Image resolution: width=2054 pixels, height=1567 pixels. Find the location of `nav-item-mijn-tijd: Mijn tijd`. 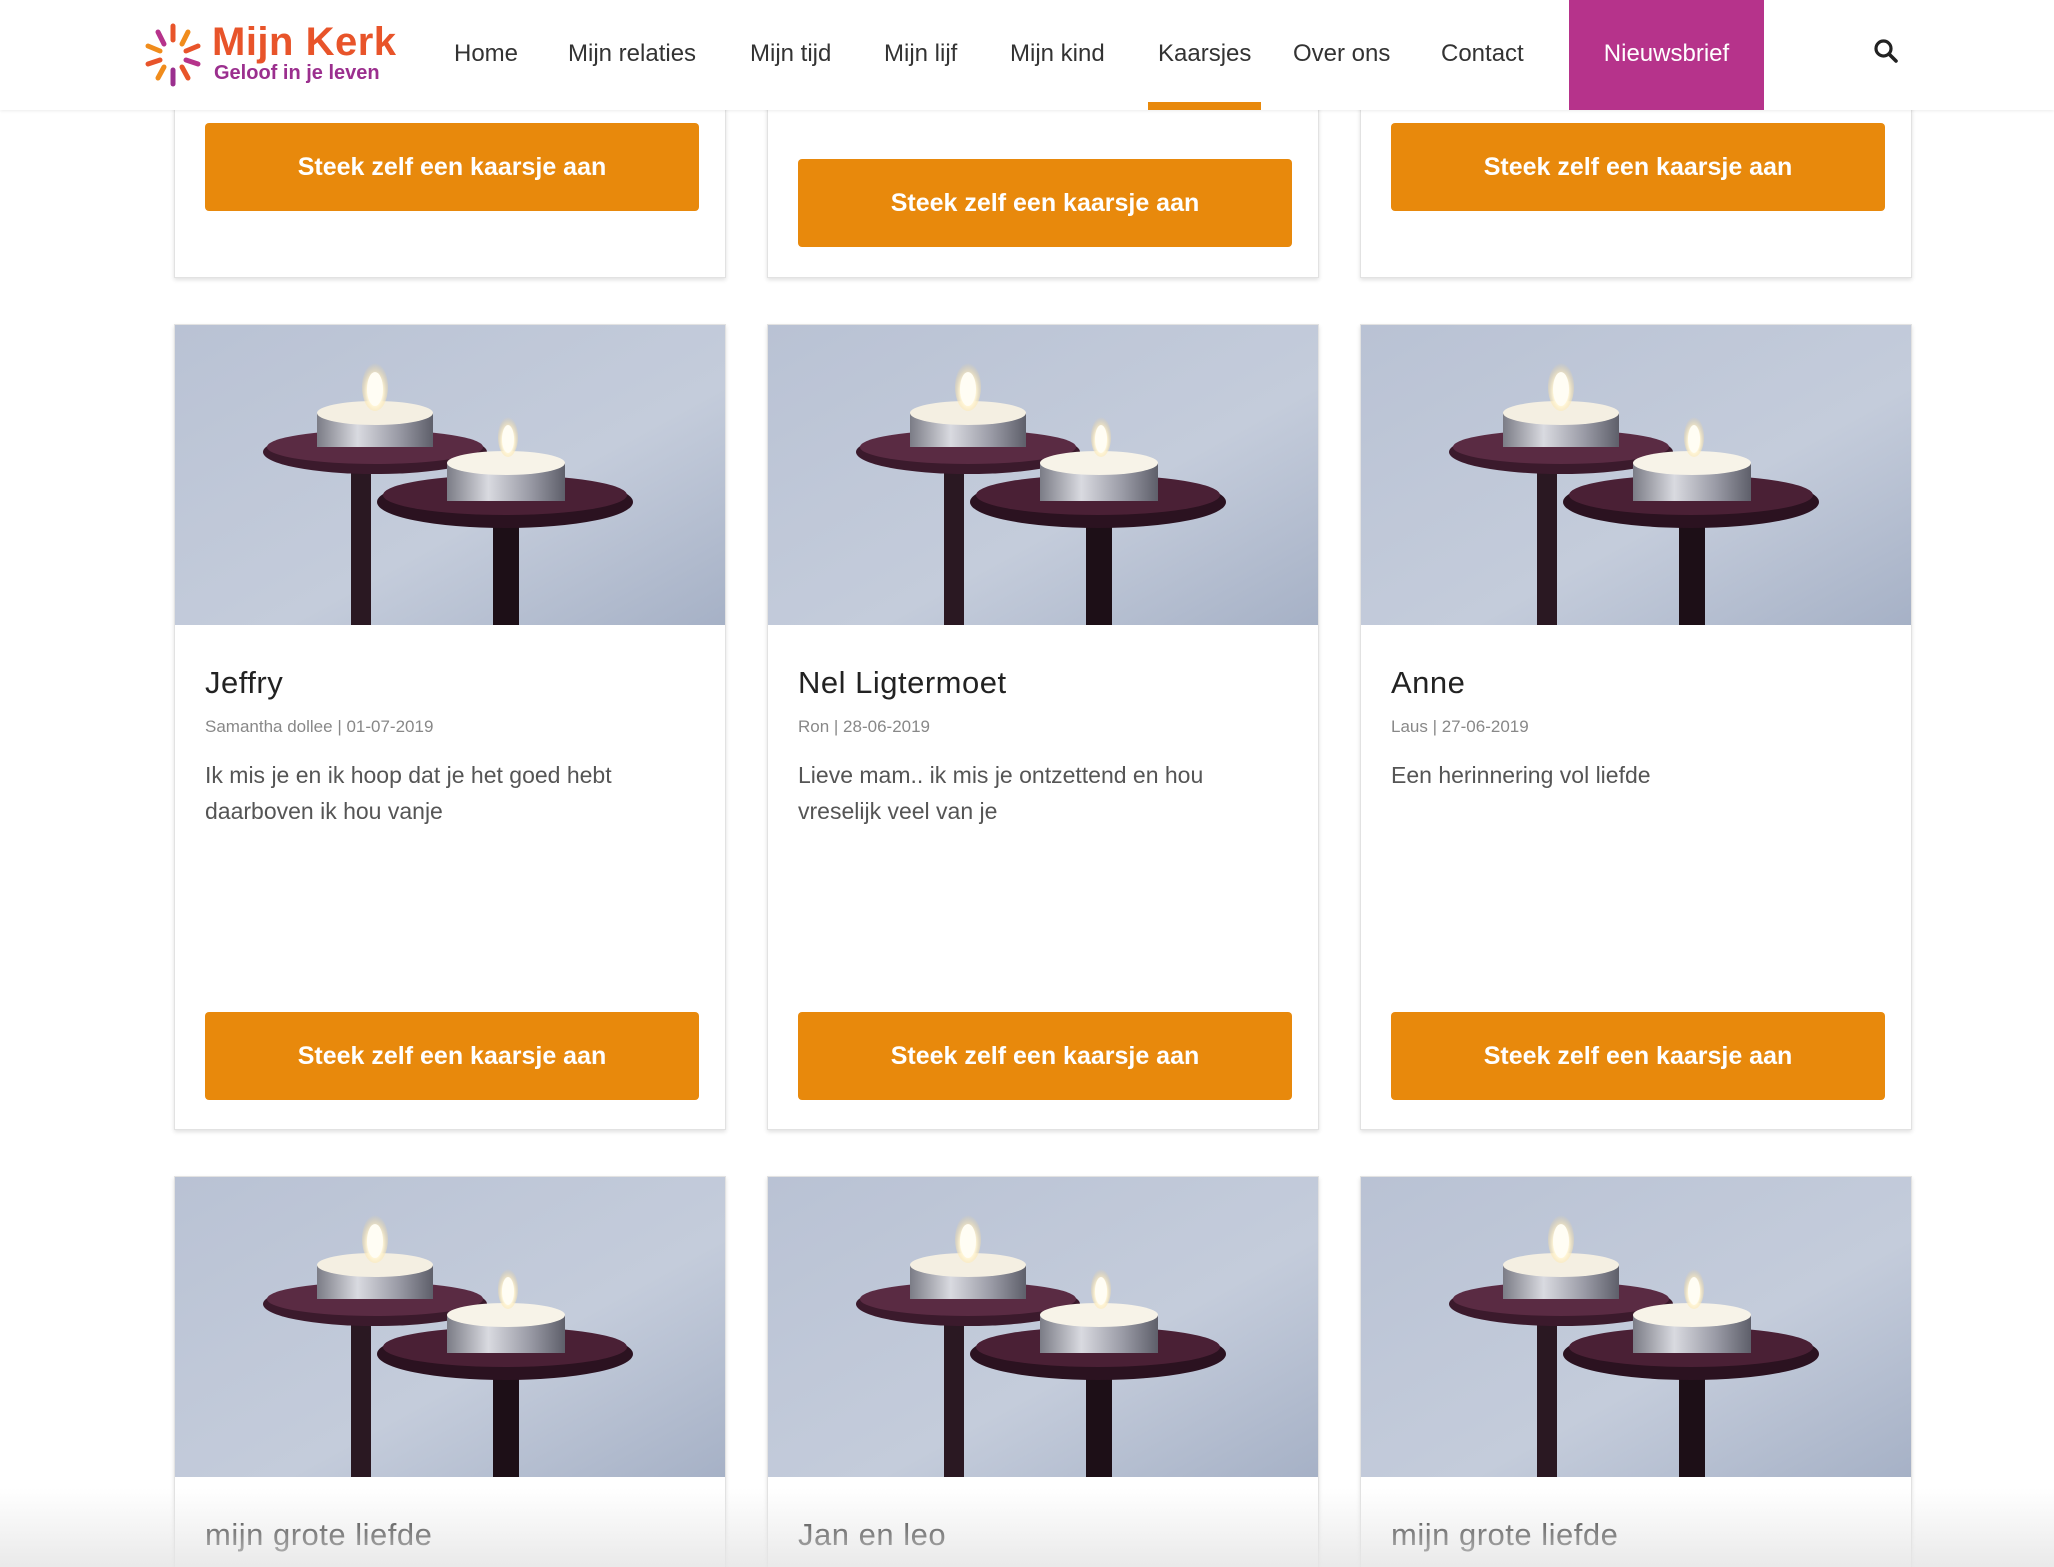

nav-item-mijn-tijd: Mijn tijd is located at coordinates (790, 55).